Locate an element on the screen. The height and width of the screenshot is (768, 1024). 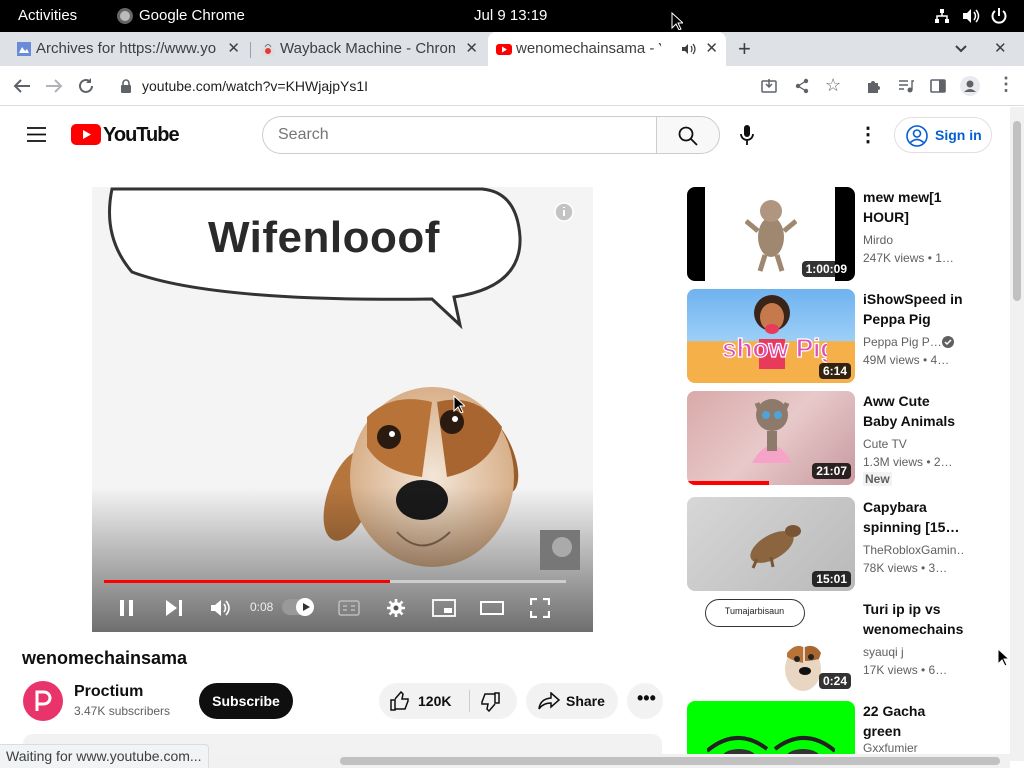
like-button: 120K is located at coordinates (424, 701).